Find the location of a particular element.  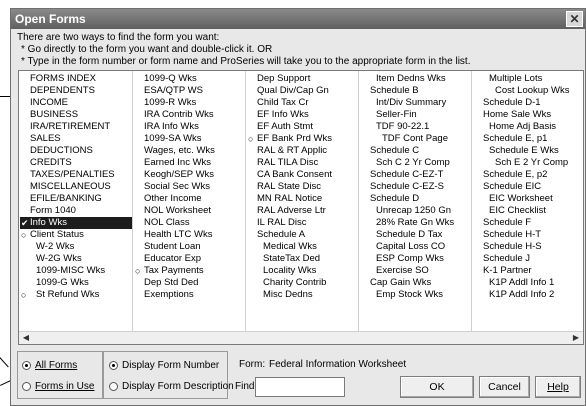

form-list-item: Exemptions is located at coordinates (190, 295).